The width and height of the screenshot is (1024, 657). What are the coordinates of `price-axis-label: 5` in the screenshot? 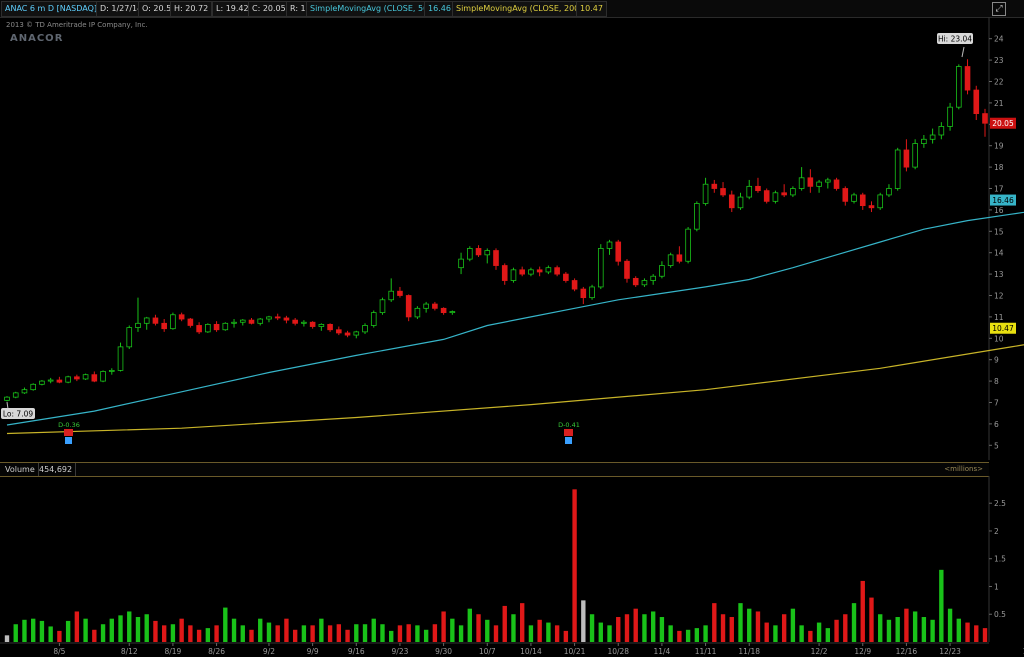 It's located at (996, 445).